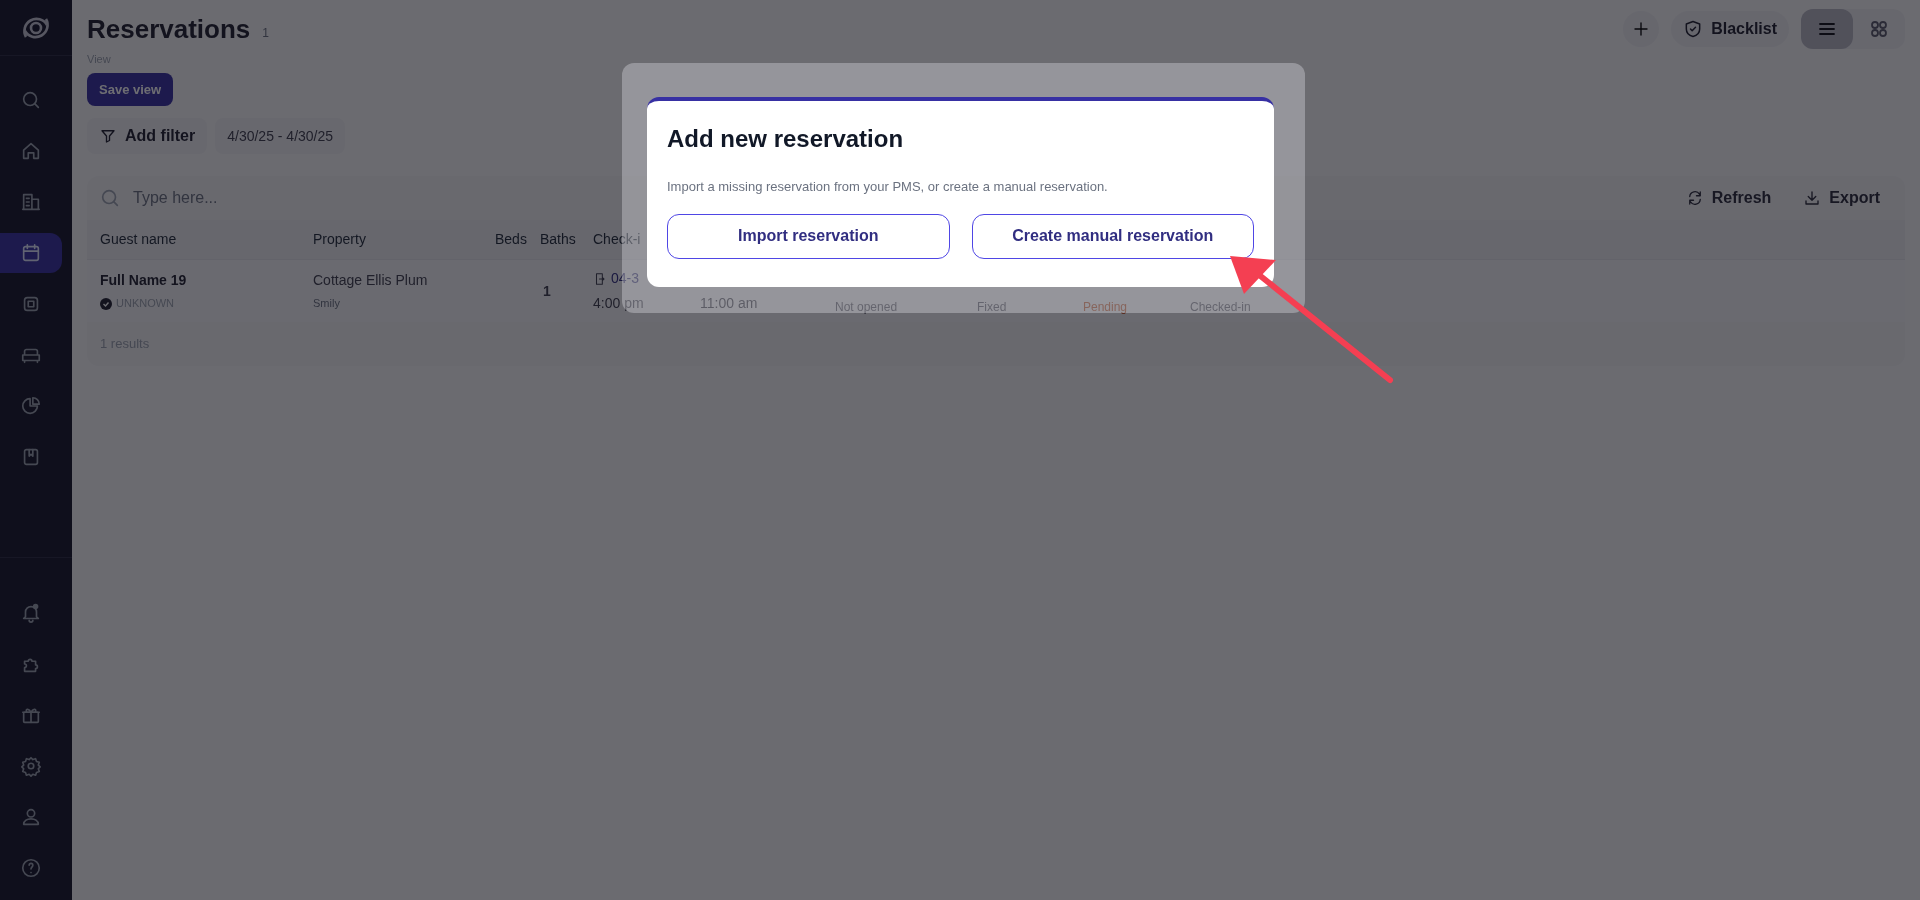  Describe the element at coordinates (625, 278) in the screenshot. I see `check-in-date: 04-3` at that location.